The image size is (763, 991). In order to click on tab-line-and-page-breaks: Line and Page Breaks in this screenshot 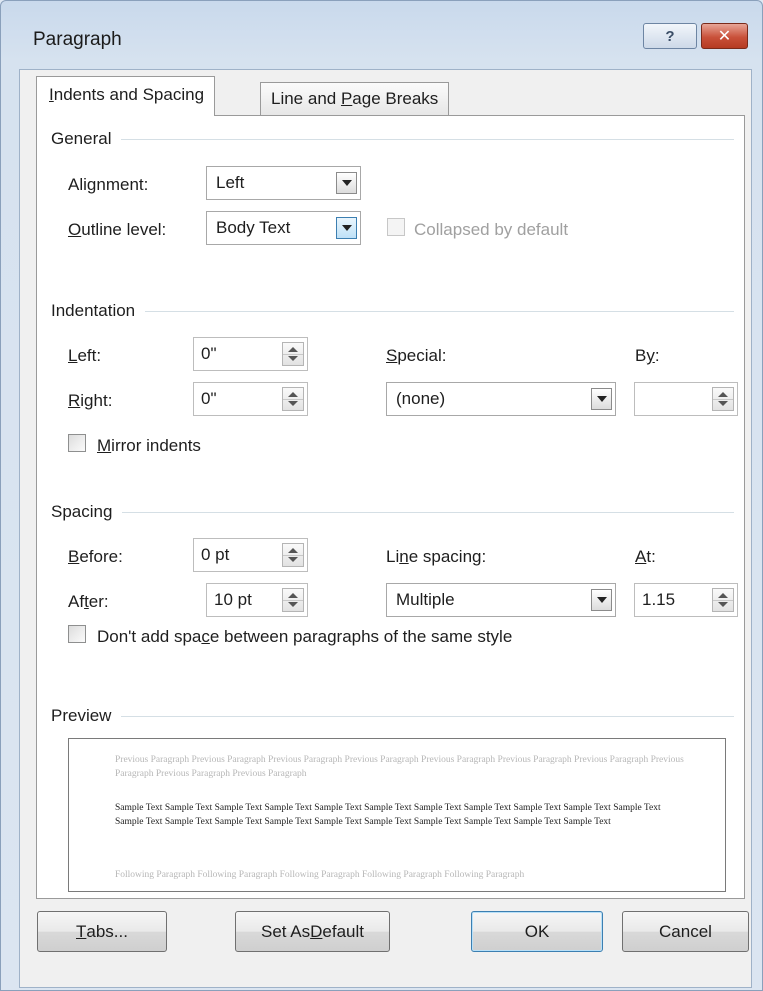, I will do `click(355, 99)`.